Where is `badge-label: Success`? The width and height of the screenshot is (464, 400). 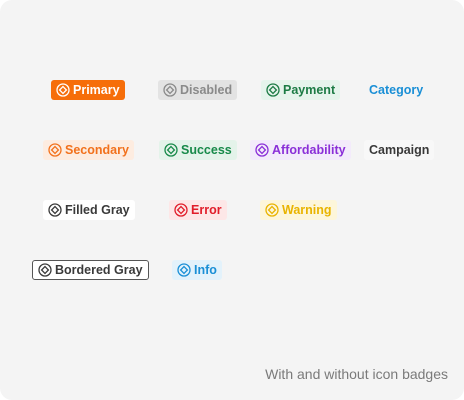 badge-label: Success is located at coordinates (206, 150).